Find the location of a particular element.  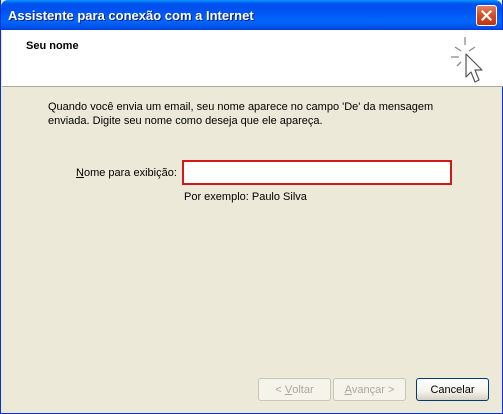

display-name-label-text: ome para exibição: is located at coordinates (130, 173).